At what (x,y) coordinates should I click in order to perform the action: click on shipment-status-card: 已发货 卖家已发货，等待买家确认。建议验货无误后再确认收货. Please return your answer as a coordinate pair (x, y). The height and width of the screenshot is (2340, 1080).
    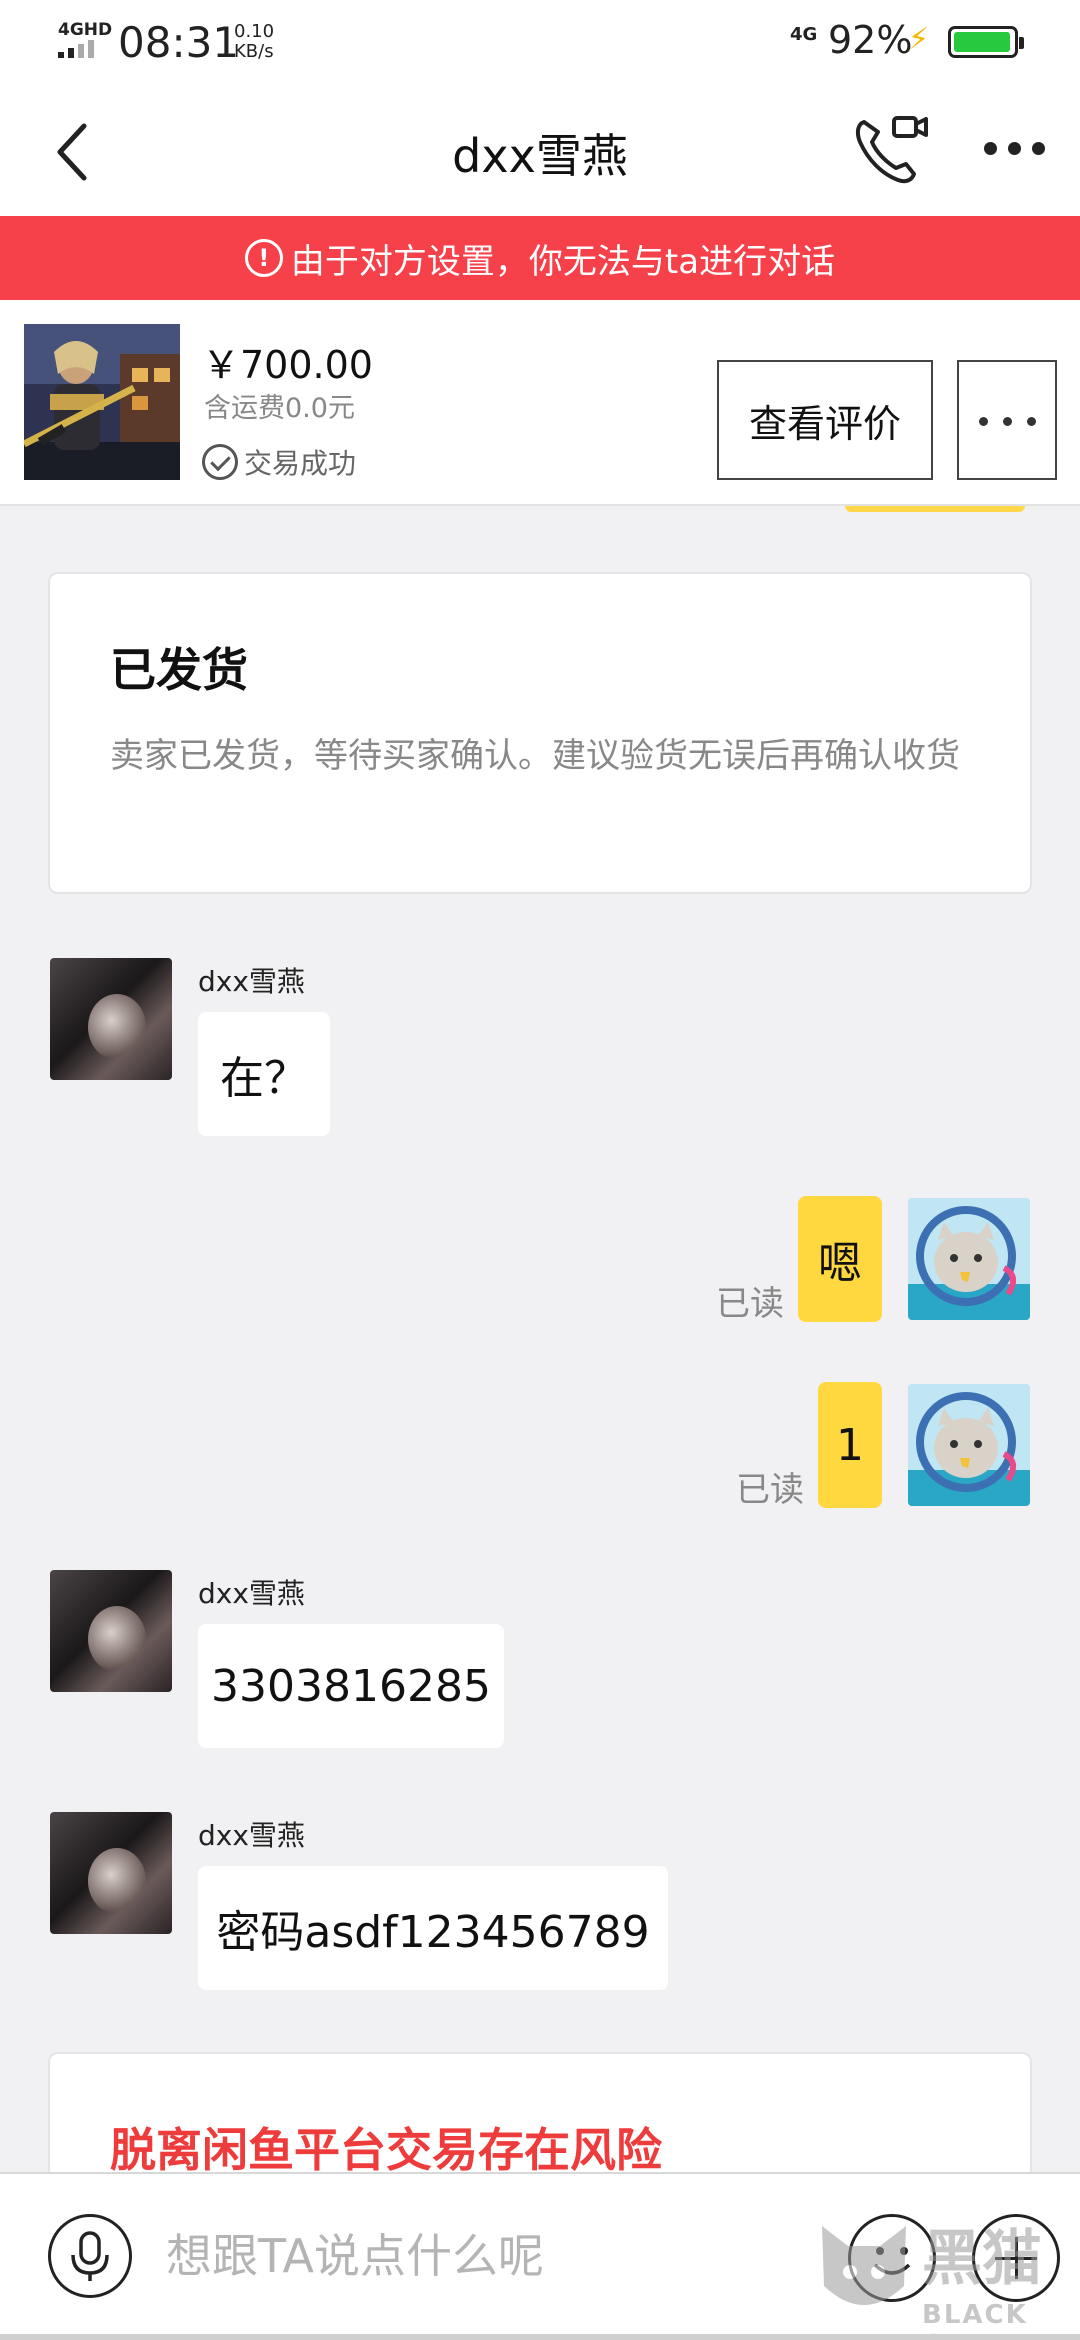
    Looking at the image, I should click on (540, 733).